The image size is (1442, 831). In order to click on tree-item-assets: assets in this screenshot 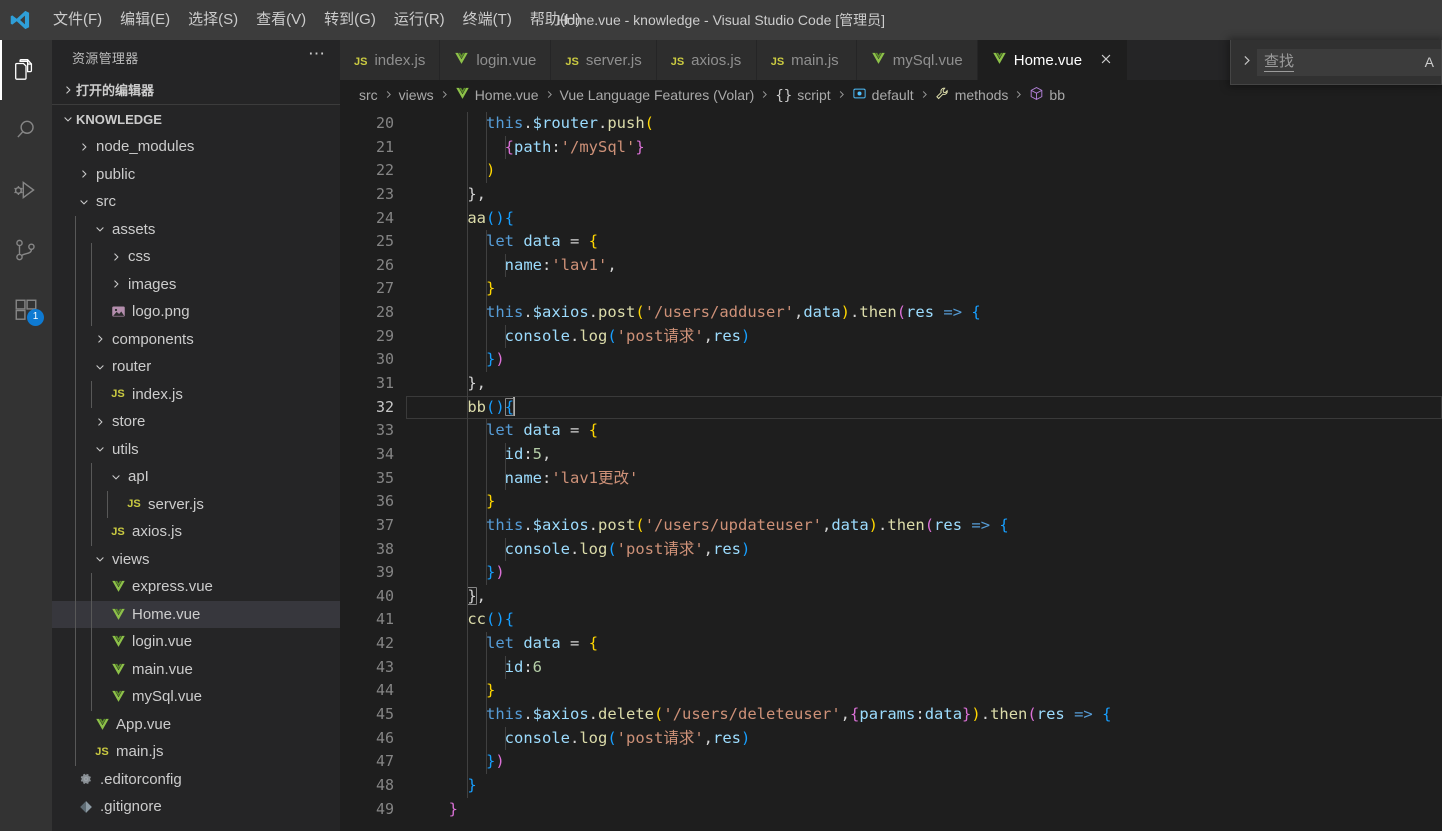, I will do `click(196, 229)`.